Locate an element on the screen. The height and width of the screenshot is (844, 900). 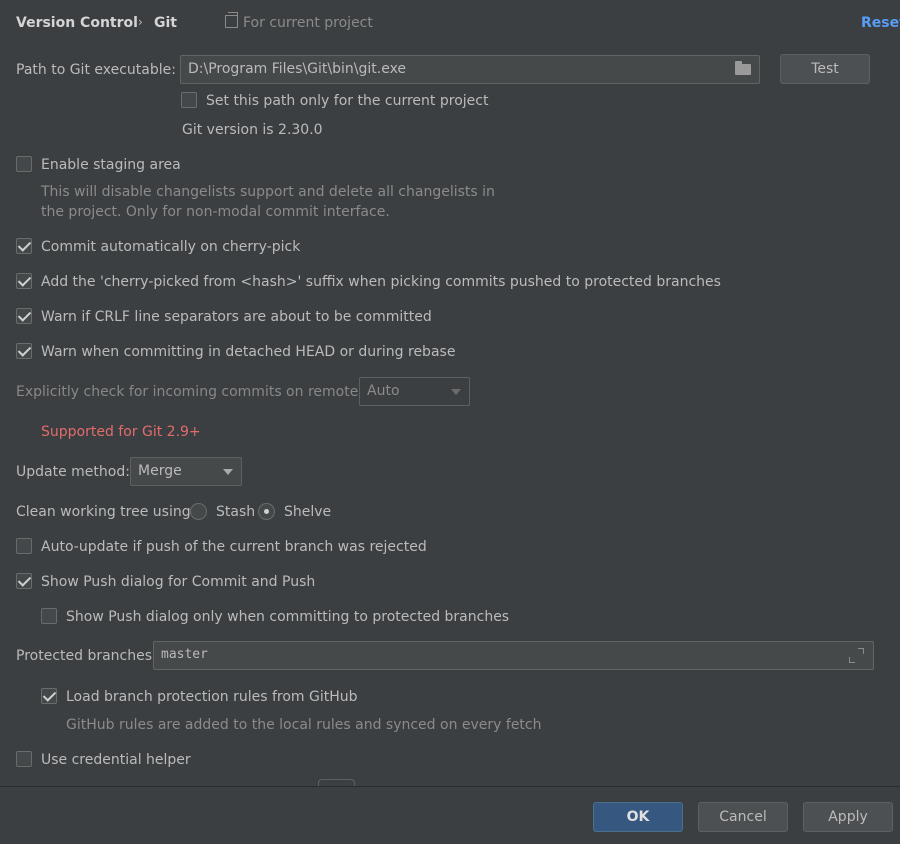
push-protected-only-checkbox is located at coordinates (49, 616).